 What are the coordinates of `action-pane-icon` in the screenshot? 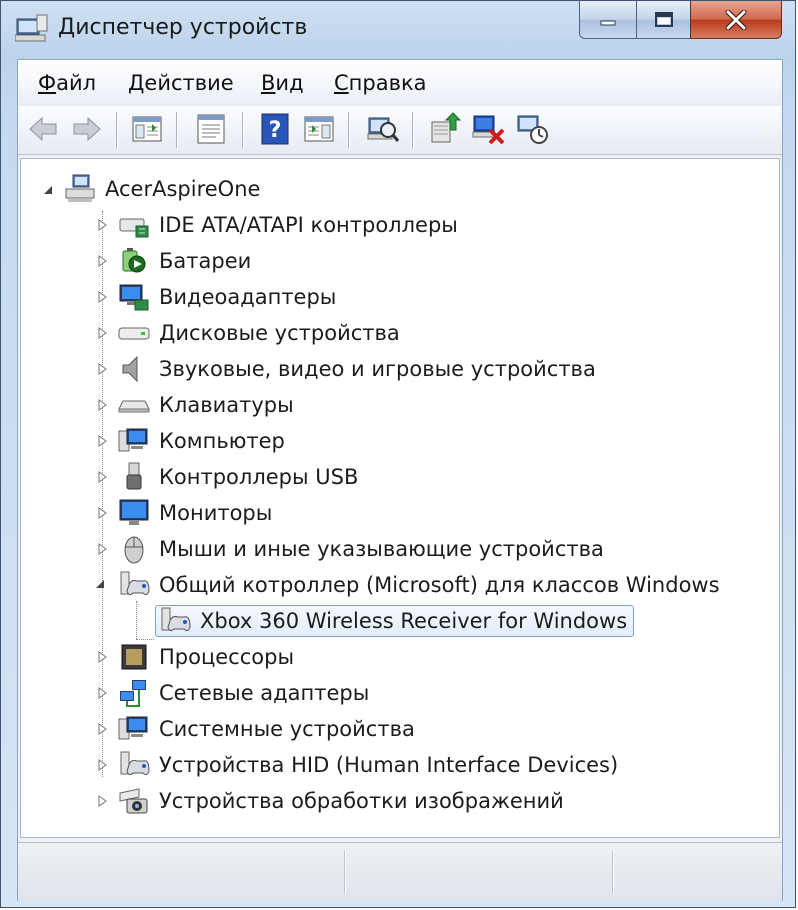 It's located at (319, 129).